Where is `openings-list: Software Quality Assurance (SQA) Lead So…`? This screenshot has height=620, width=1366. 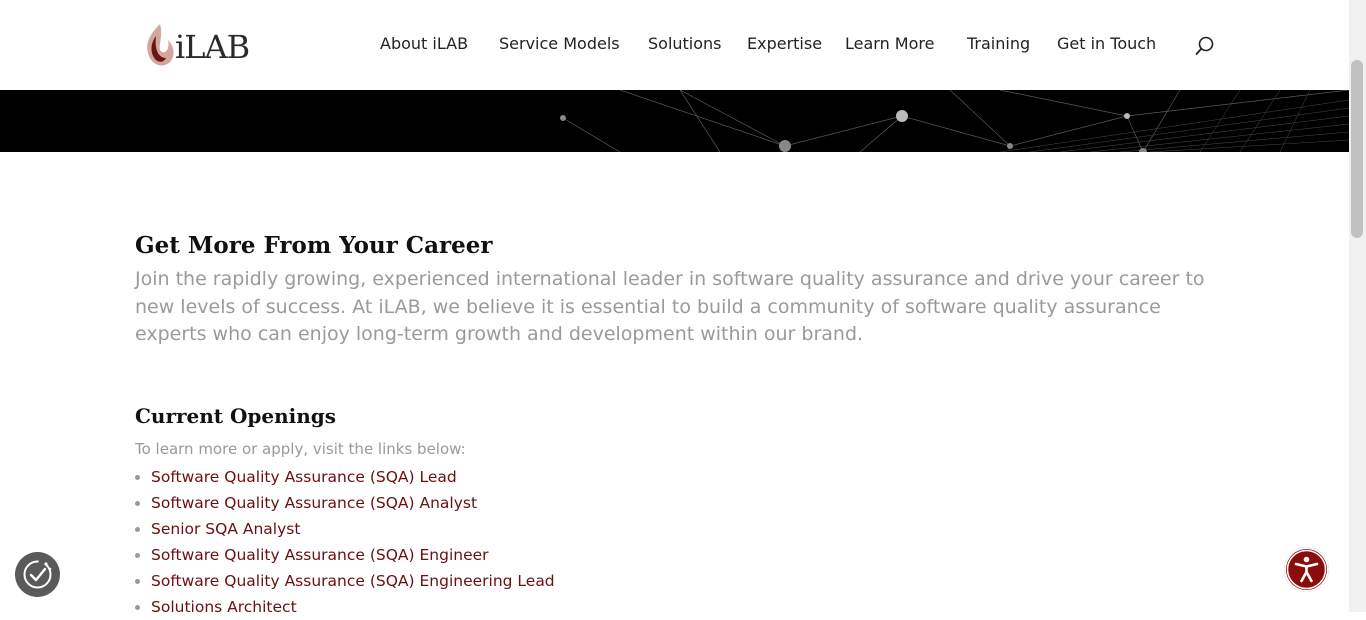 openings-list: Software Quality Assurance (SQA) Lead So… is located at coordinates (345, 542).